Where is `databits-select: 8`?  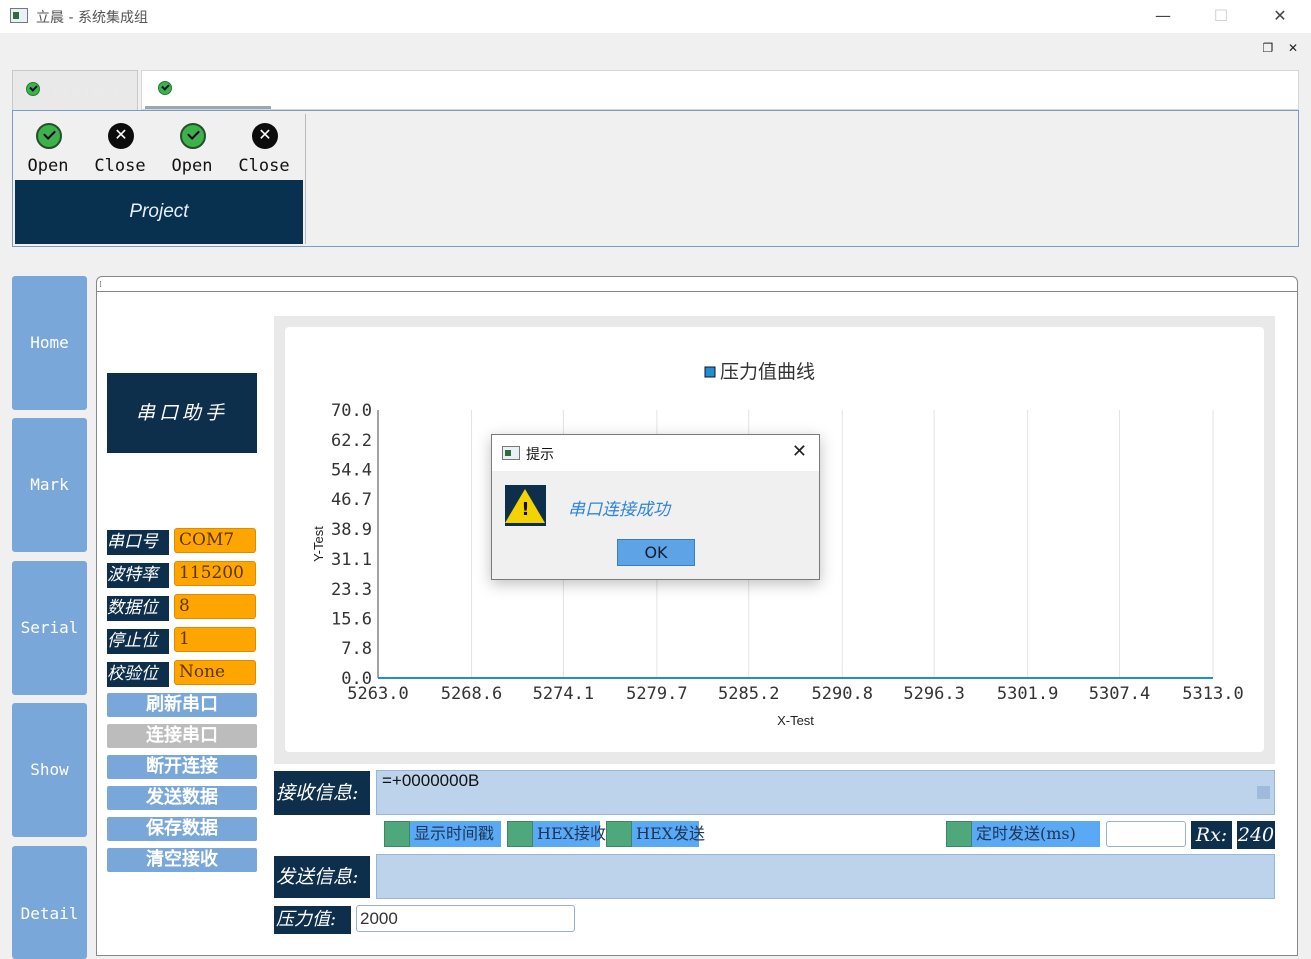
databits-select: 8 is located at coordinates (215, 606).